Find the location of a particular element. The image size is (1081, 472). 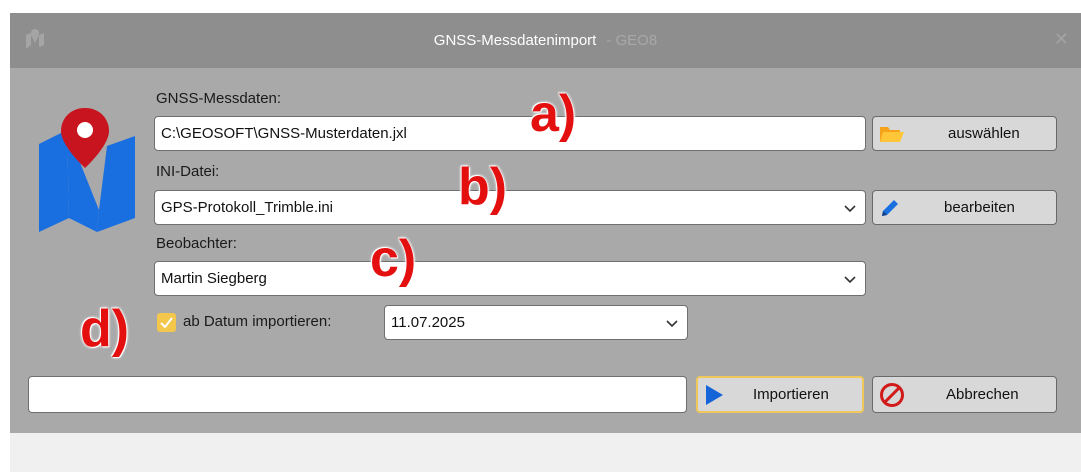

auswaehlen-button: auswählen is located at coordinates (964, 133).